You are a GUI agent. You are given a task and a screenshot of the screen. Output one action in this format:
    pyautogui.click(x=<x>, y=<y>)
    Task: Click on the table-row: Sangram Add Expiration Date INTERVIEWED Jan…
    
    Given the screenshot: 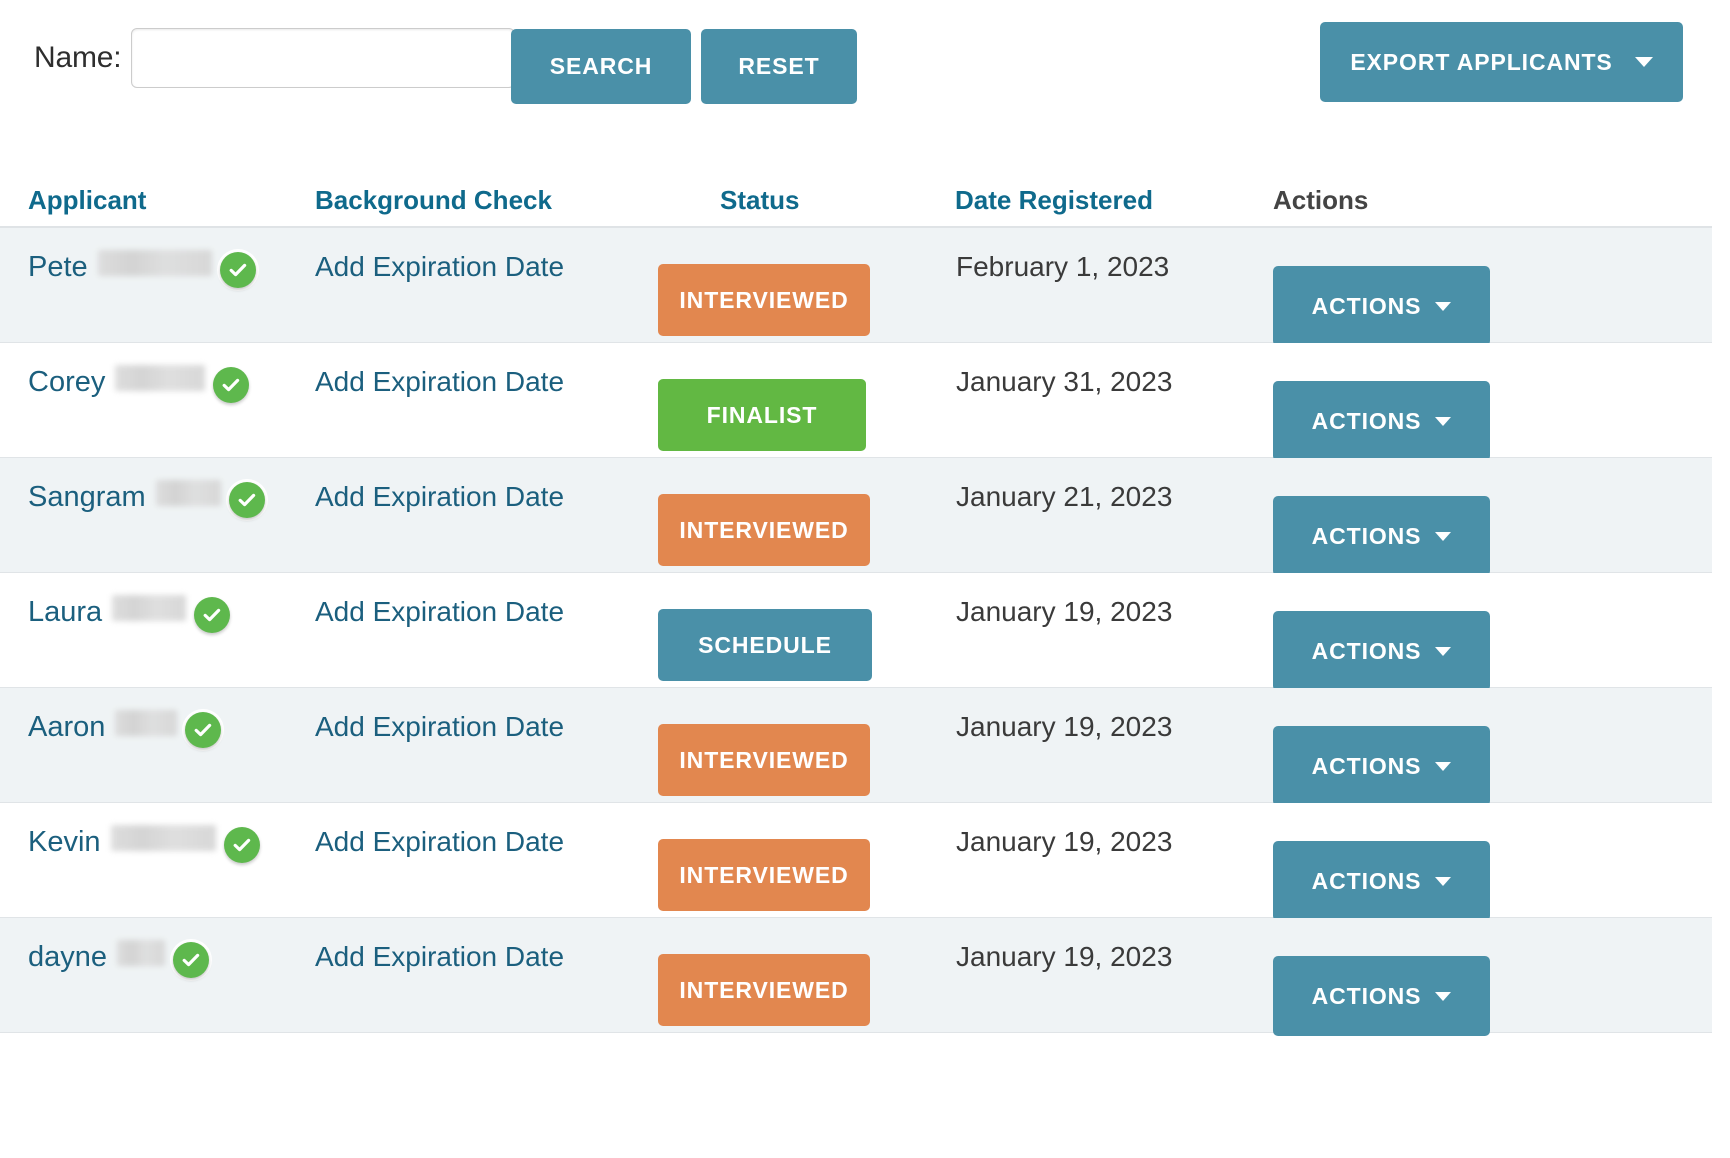 What is the action you would take?
    pyautogui.click(x=856, y=517)
    